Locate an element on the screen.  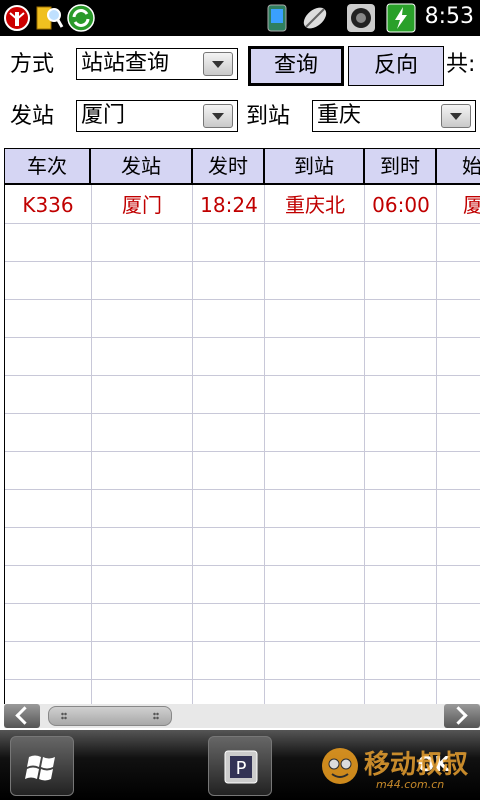
clock: 8:53 is located at coordinates (449, 16).